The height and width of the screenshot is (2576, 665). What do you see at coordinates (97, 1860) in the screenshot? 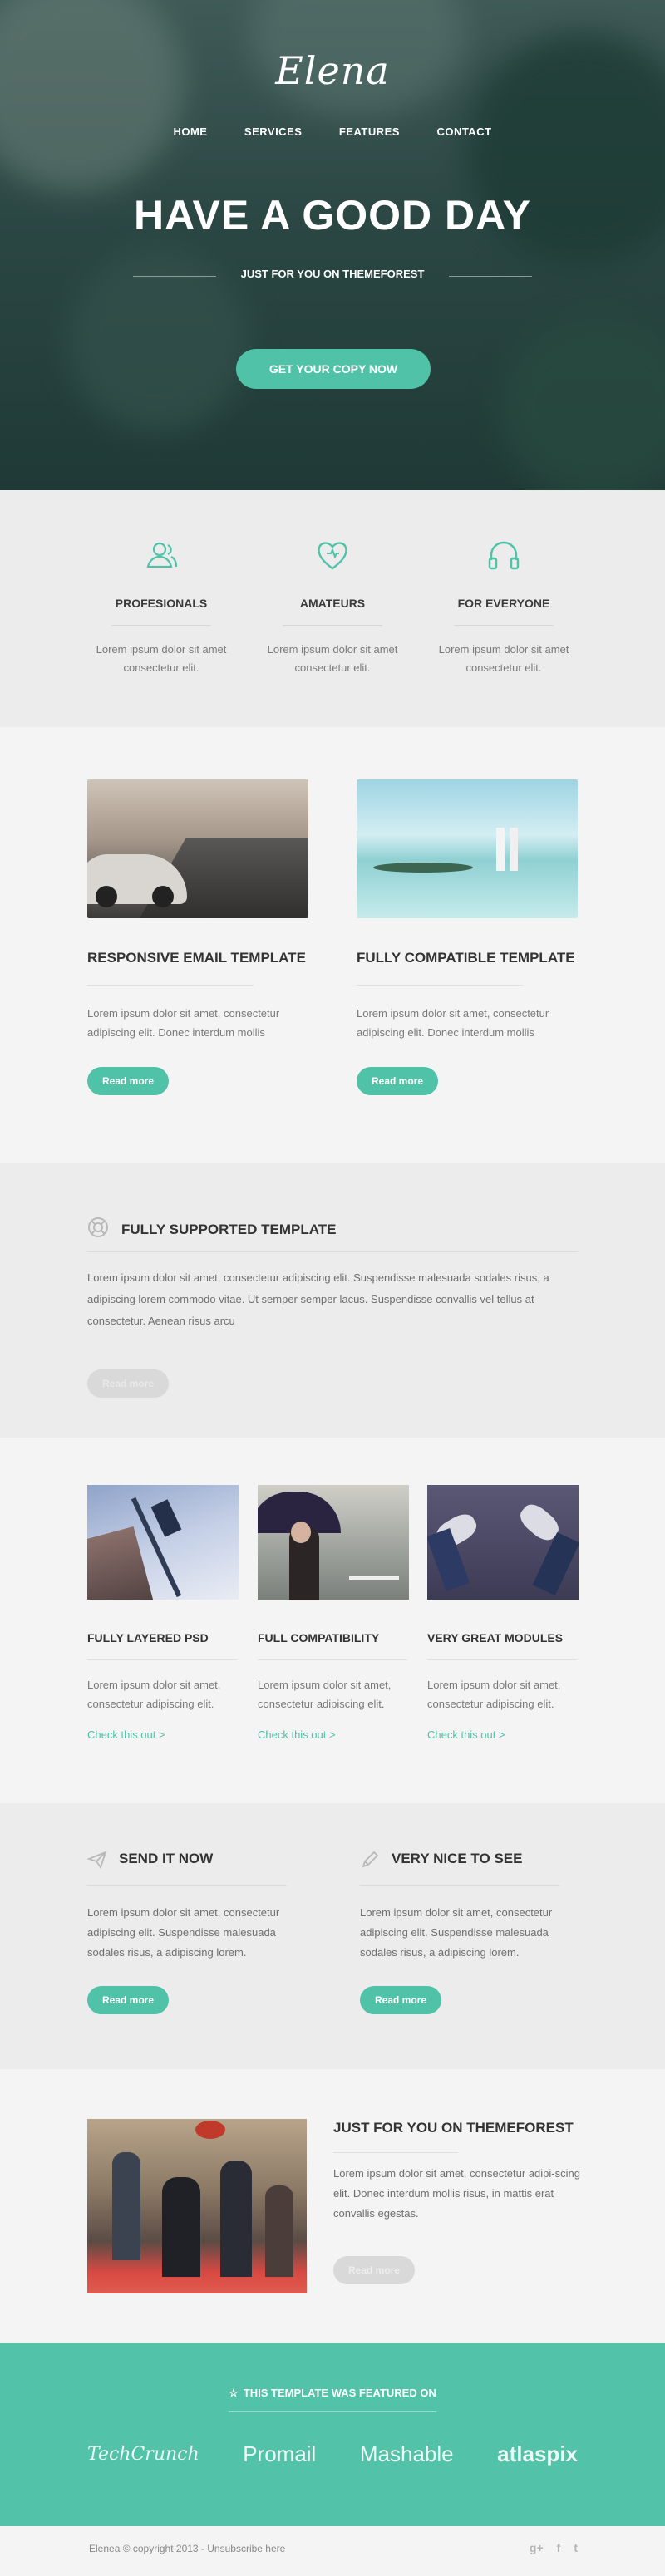
I see `paper-plane-icon` at bounding box center [97, 1860].